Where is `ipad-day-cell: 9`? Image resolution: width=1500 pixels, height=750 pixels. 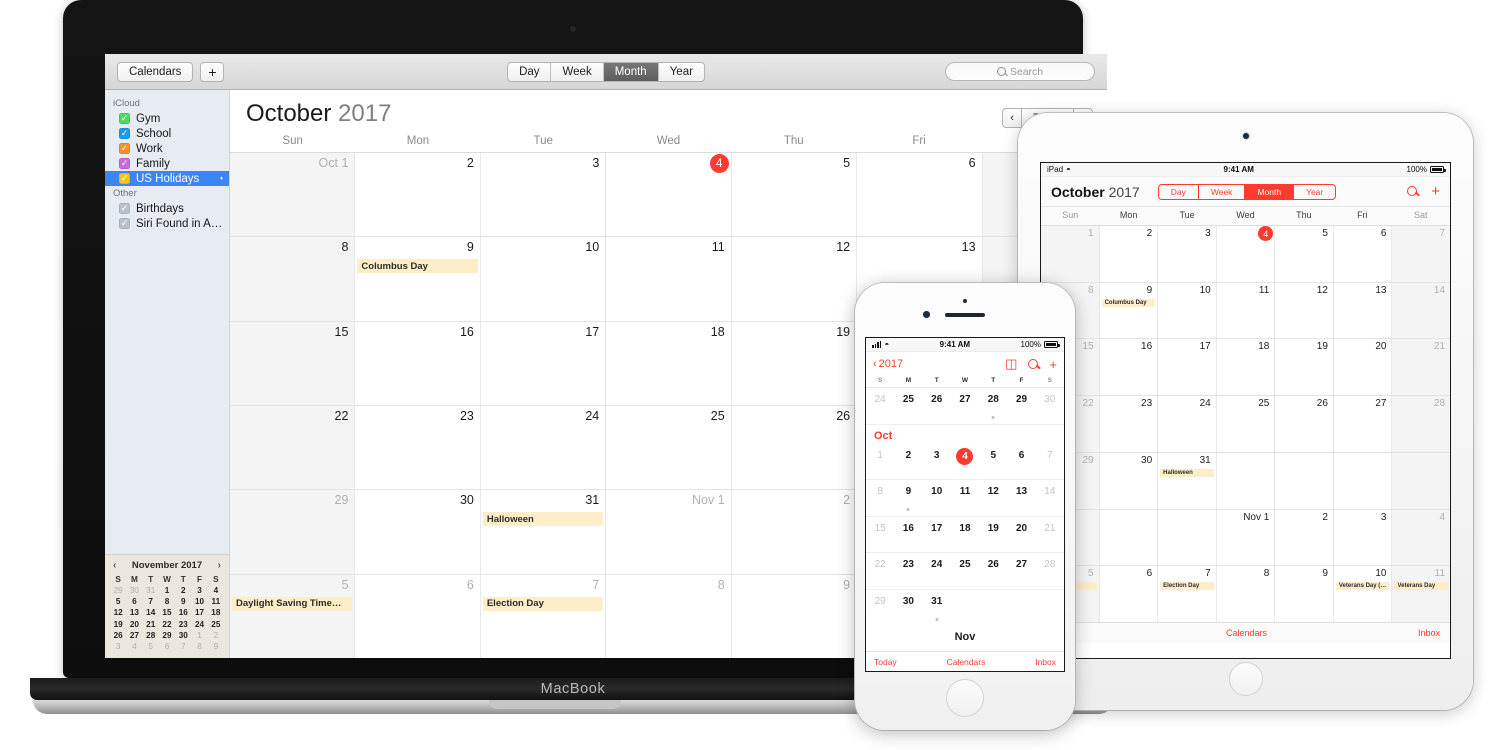
ipad-day-cell: 9 is located at coordinates (1304, 594).